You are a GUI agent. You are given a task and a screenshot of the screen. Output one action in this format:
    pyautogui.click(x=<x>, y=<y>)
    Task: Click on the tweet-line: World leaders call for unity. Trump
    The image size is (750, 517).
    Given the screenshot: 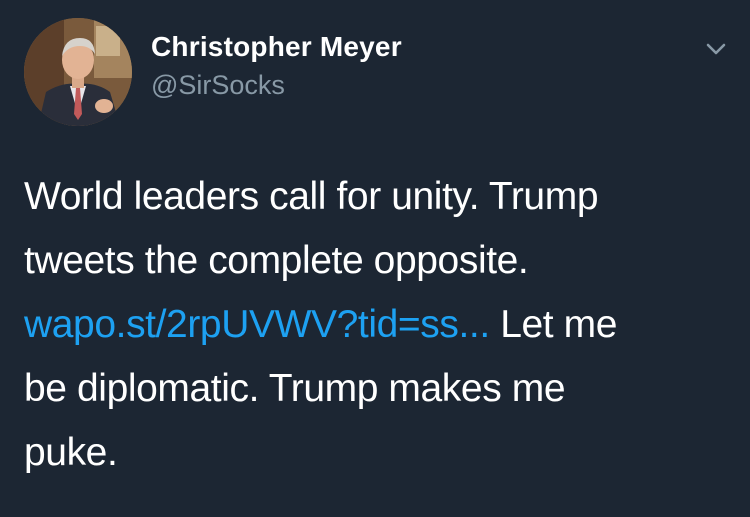 What is the action you would take?
    pyautogui.click(x=311, y=196)
    